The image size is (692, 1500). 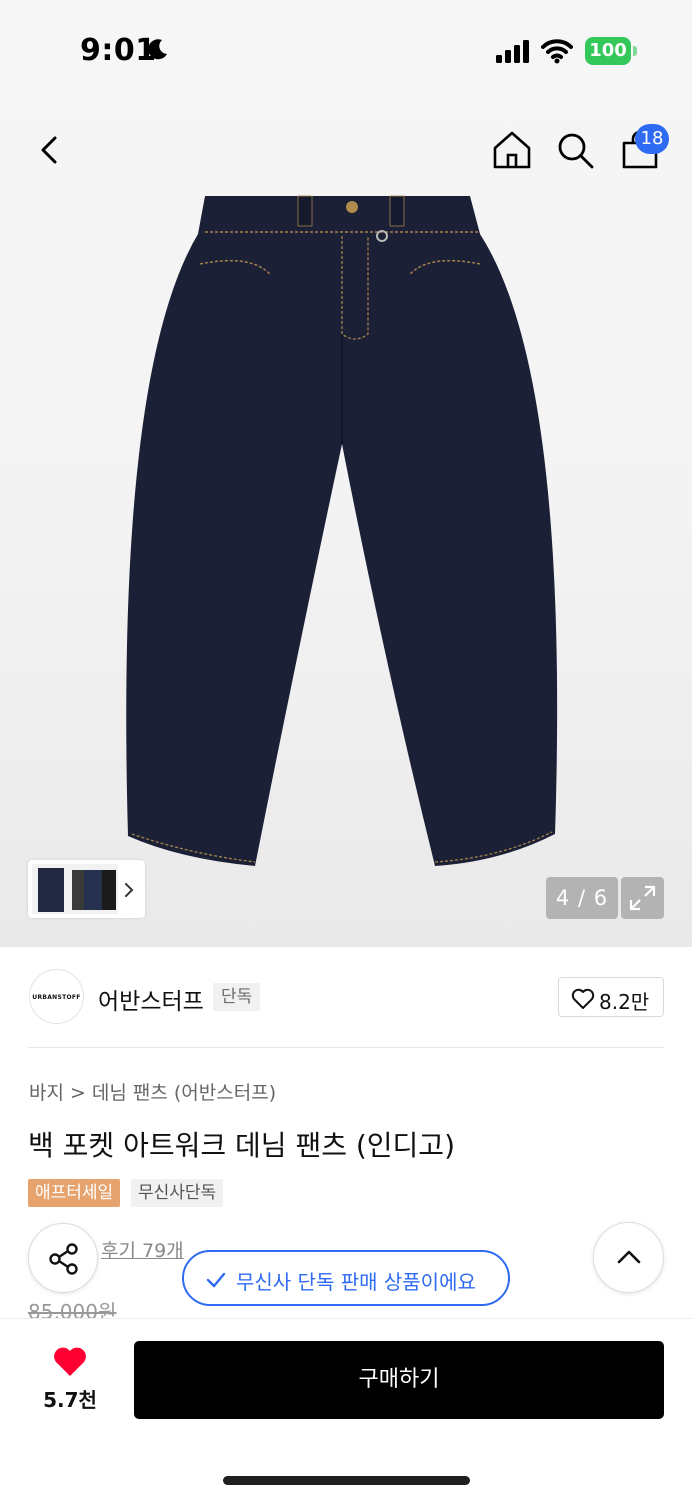 What do you see at coordinates (583, 998) in the screenshot?
I see `heart-outline-icon` at bounding box center [583, 998].